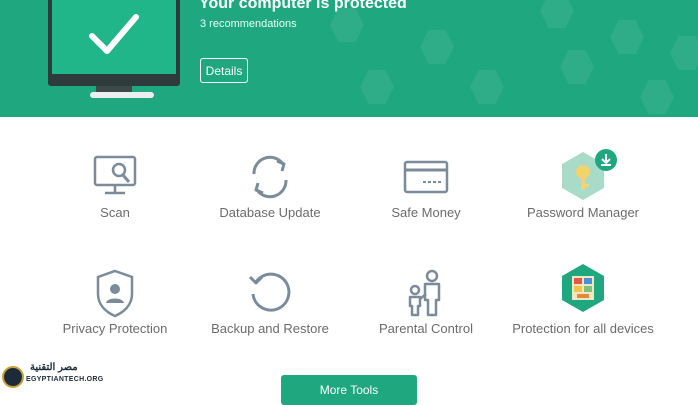  I want to click on tool-safe-money: Safe Money, so click(426, 190).